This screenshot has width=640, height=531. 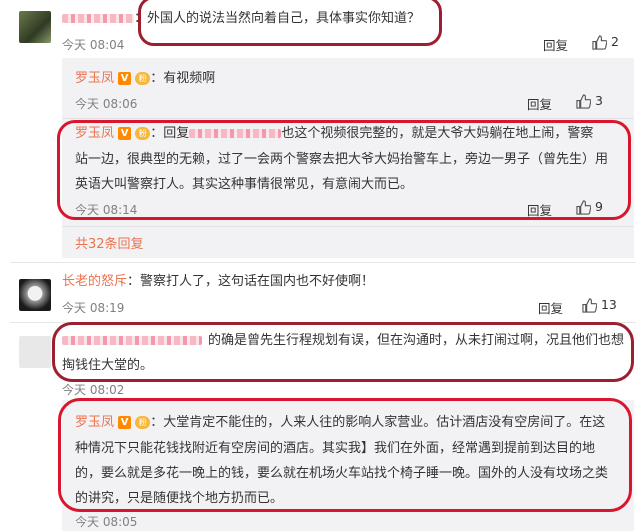 I want to click on more-replies-label: 共32条回复, so click(x=109, y=244).